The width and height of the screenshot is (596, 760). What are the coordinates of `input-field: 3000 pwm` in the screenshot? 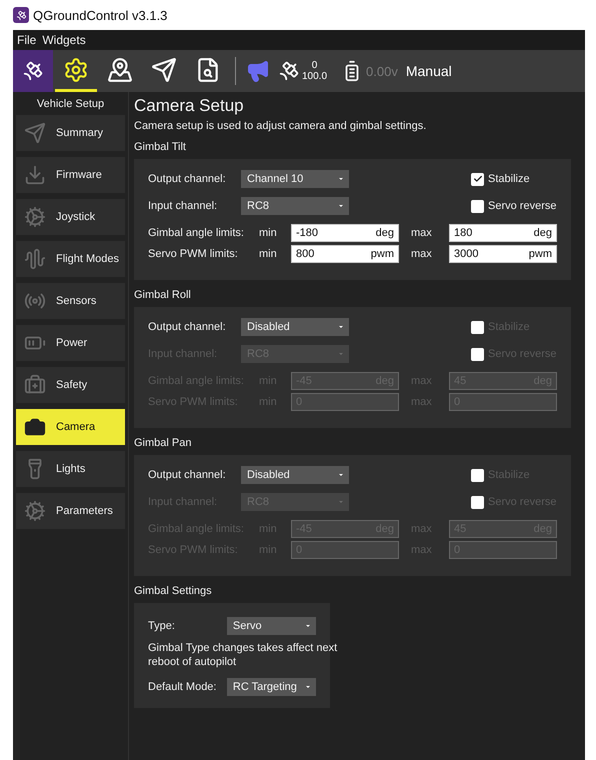 It's located at (503, 254).